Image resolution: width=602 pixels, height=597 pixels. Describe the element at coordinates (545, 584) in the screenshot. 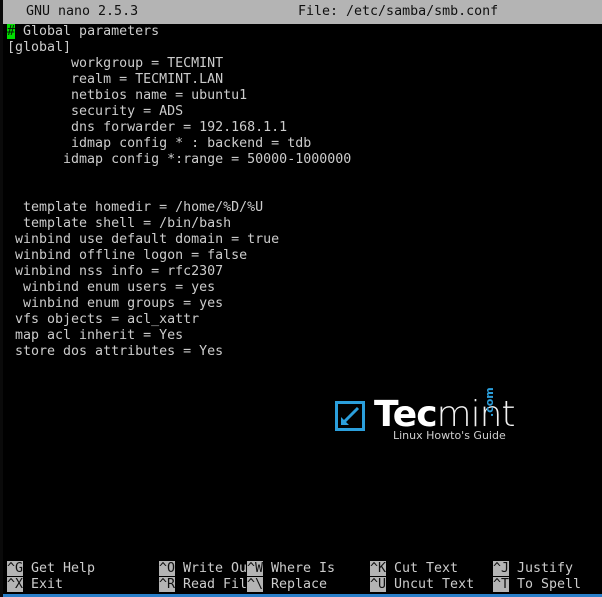

I see `shortcut-label: To Spell` at that location.